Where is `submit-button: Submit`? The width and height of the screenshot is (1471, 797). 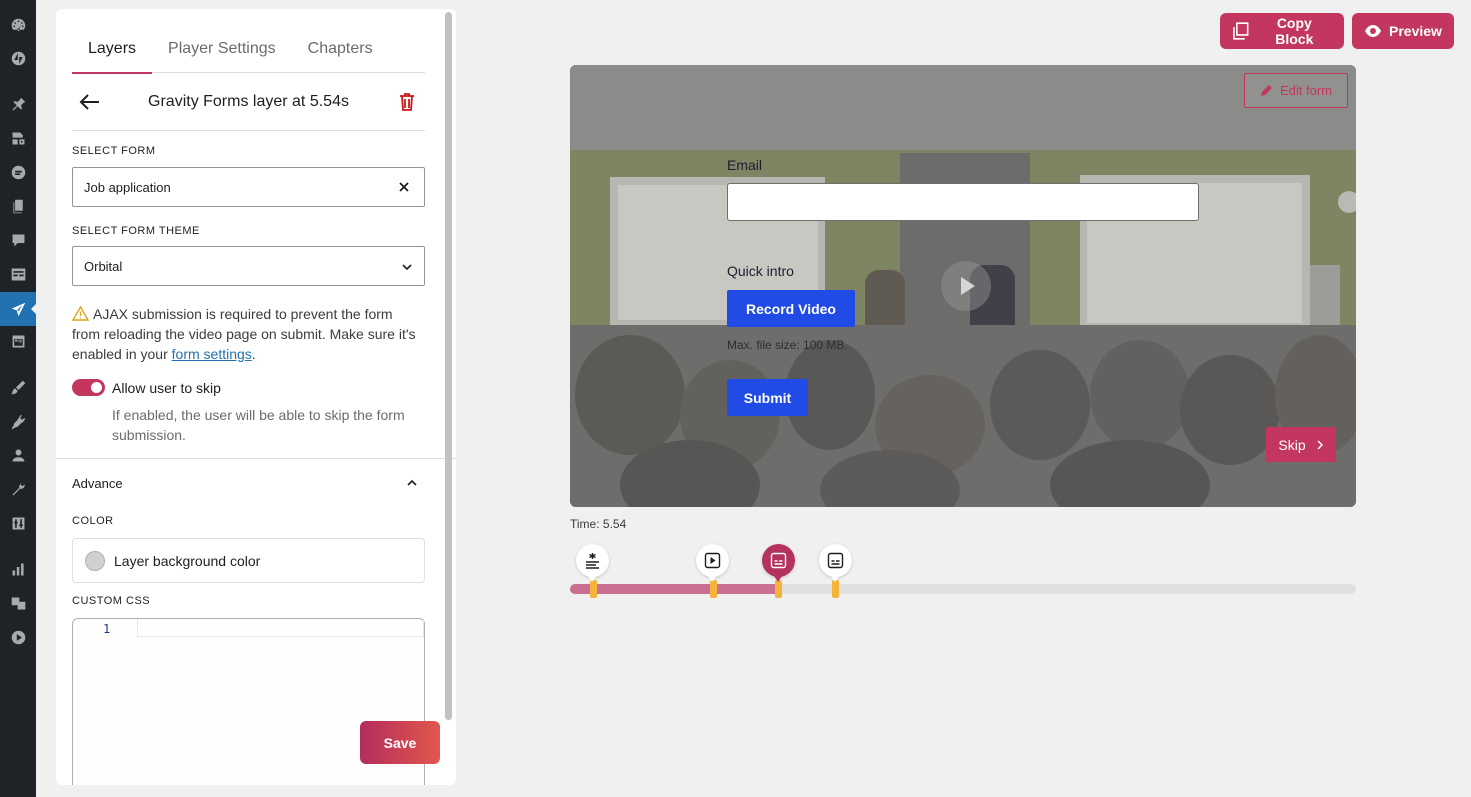 submit-button: Submit is located at coordinates (767, 397).